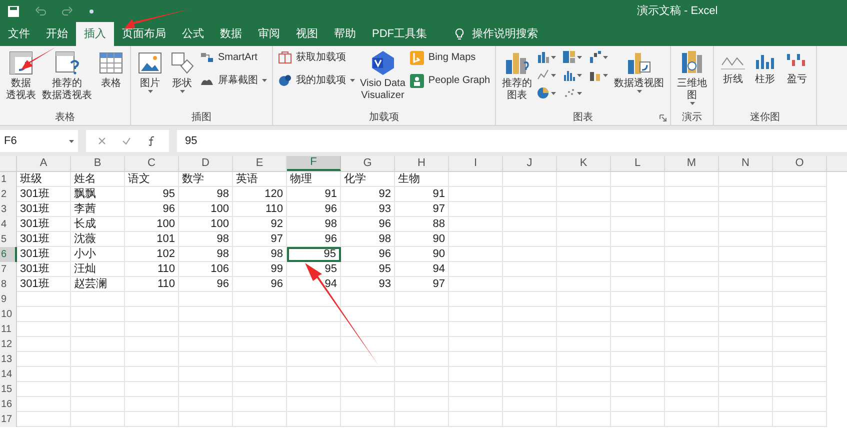 Image resolution: width=847 pixels, height=435 pixels. I want to click on ribbon-button: 推荐的 图表, so click(517, 74).